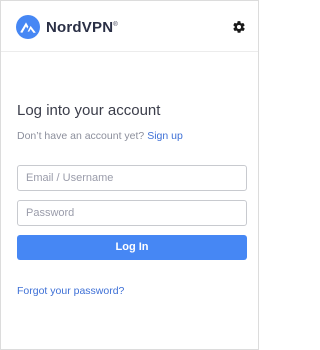 This screenshot has width=320, height=350. I want to click on page-title: Log into your account, so click(89, 110).